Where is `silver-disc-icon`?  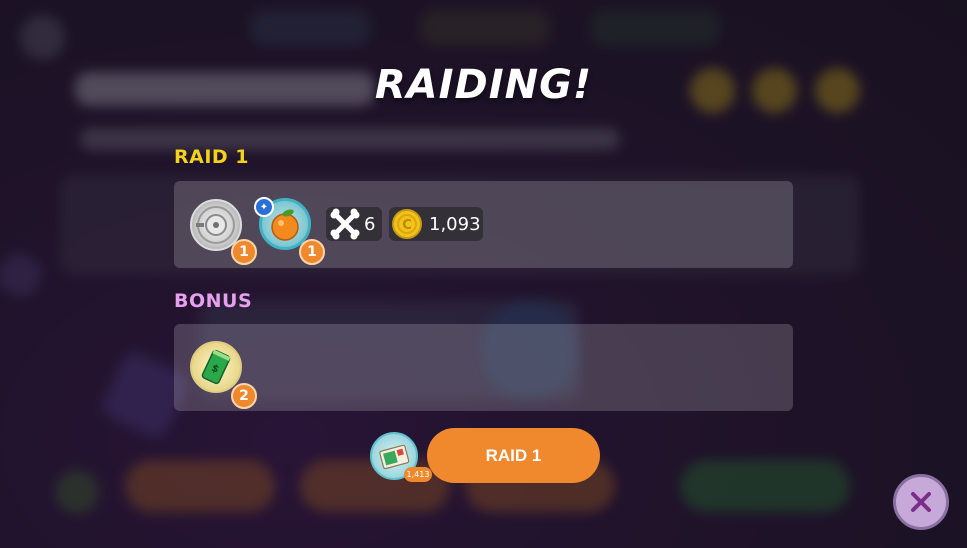 silver-disc-icon is located at coordinates (215, 225).